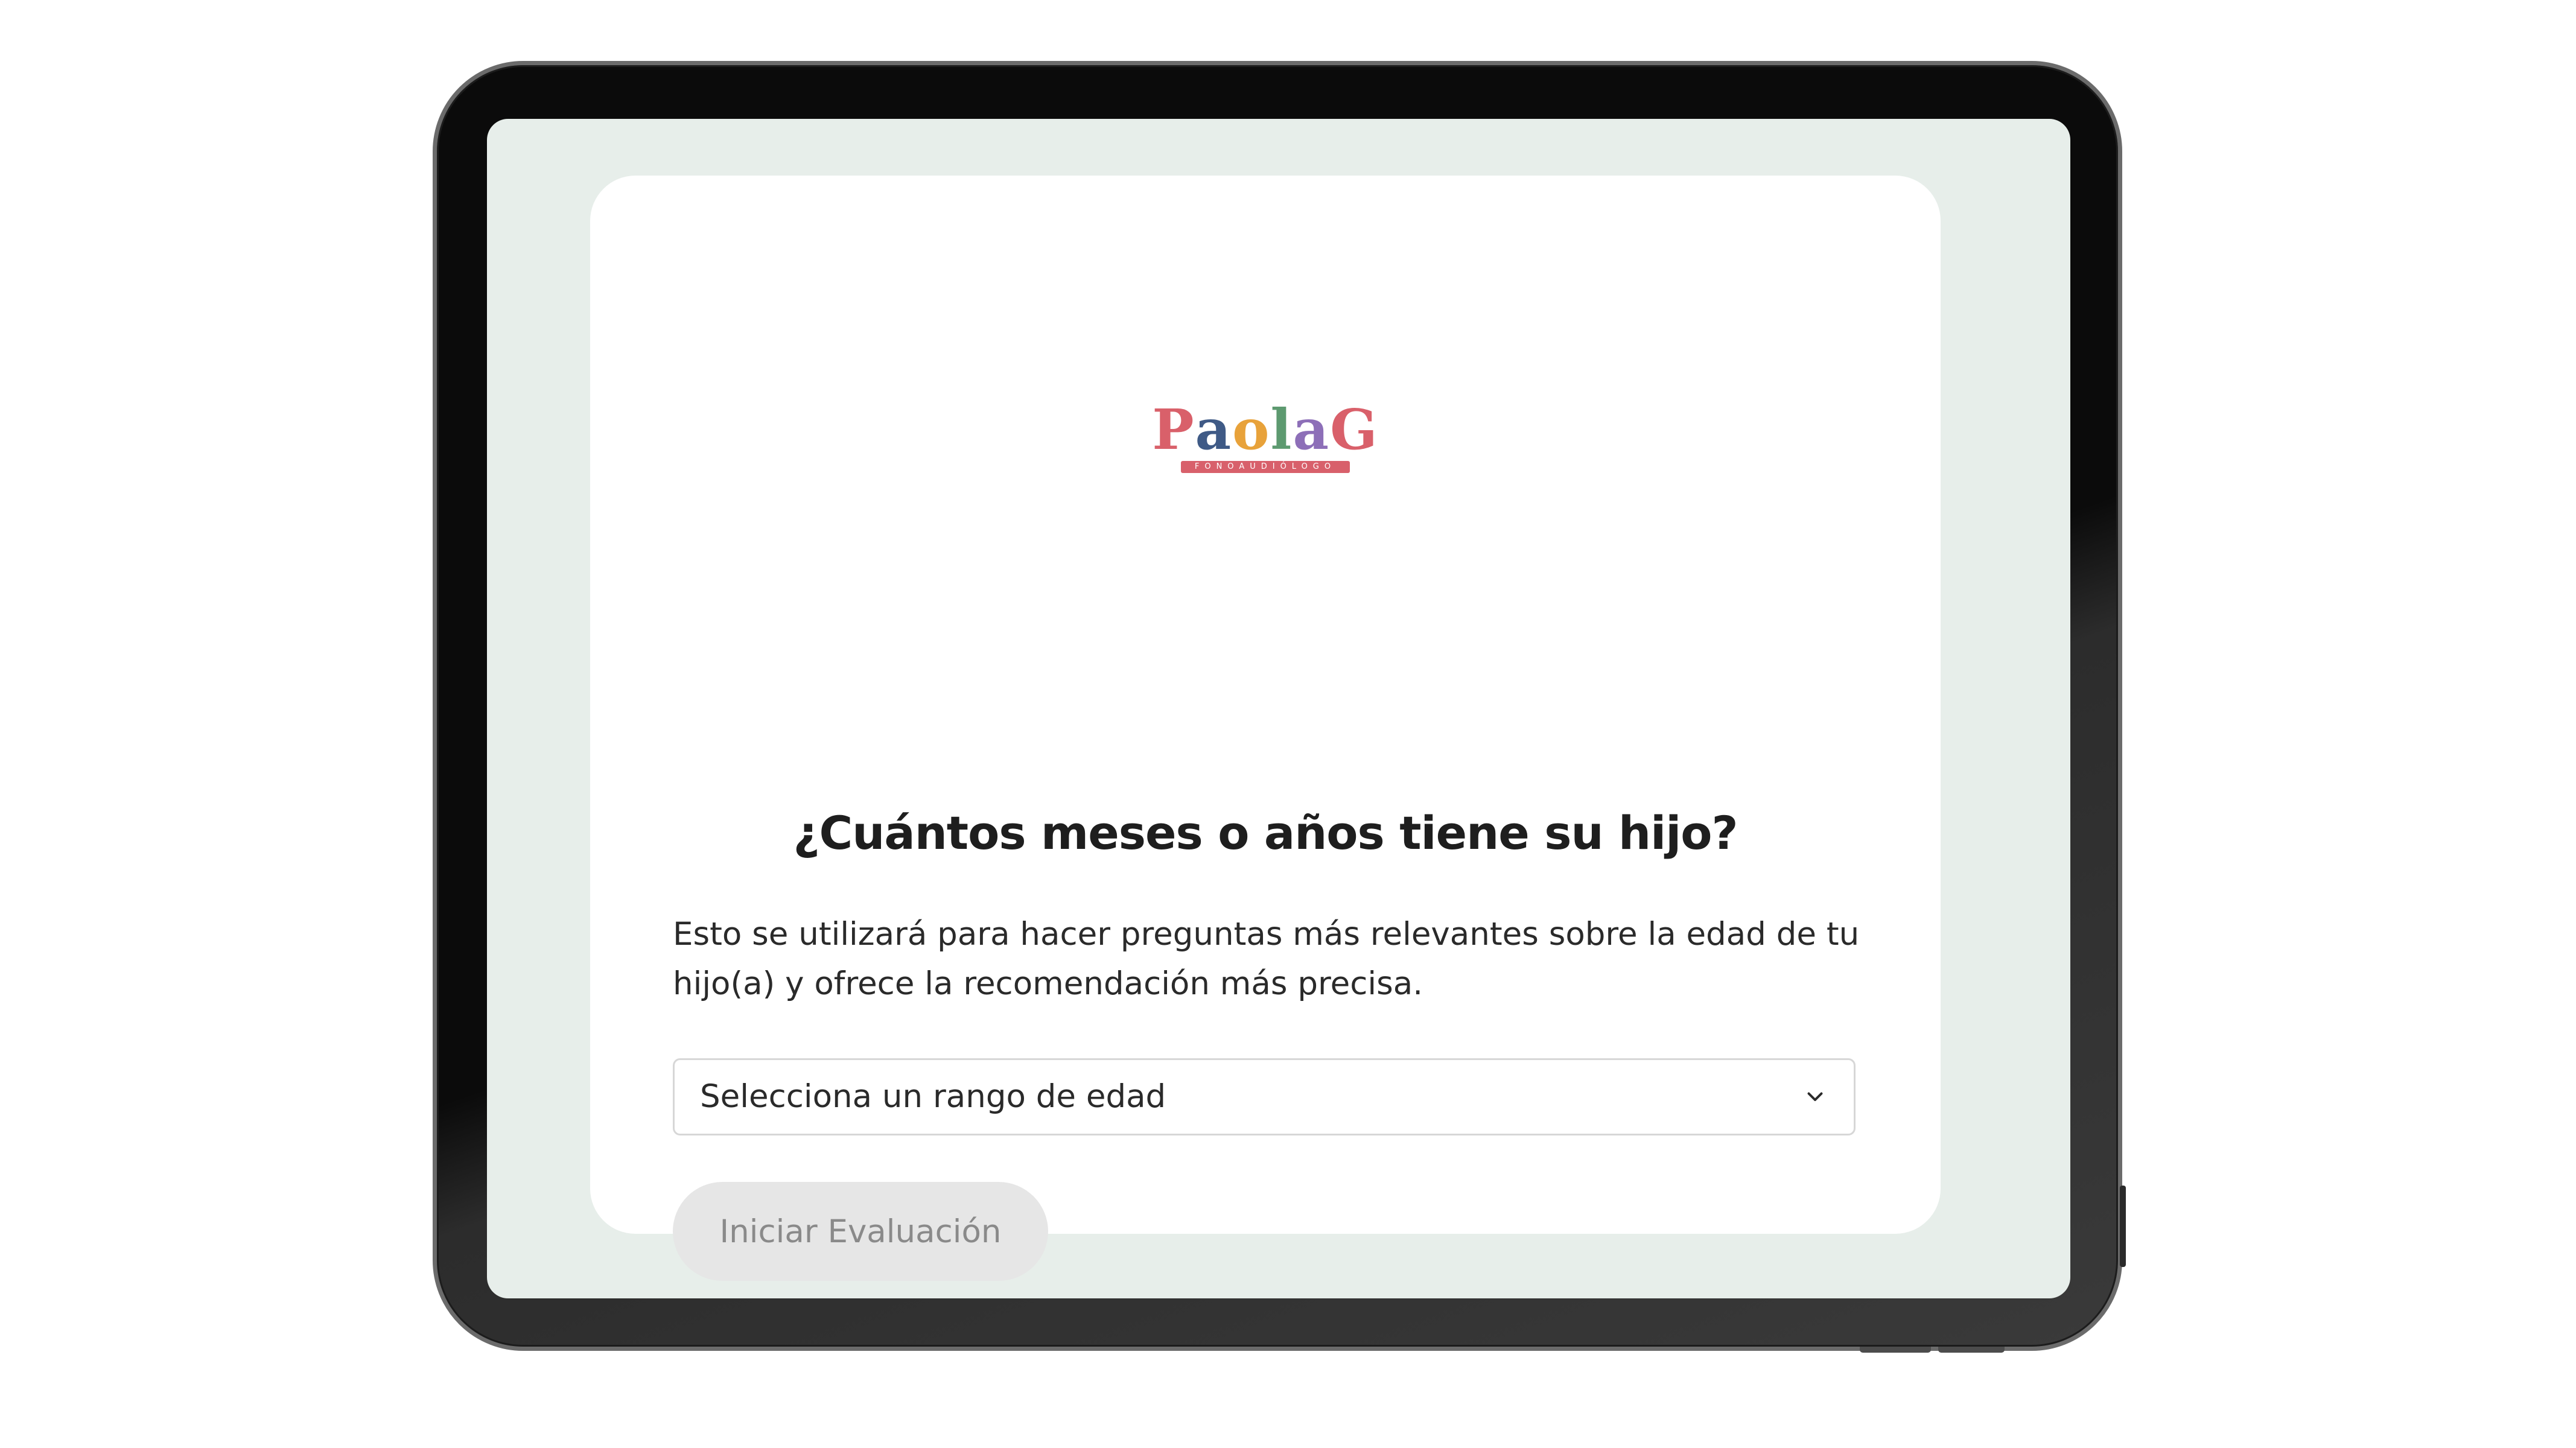 This screenshot has height=1448, width=2576. I want to click on brand-logo: PaolaG FONOAUDIÓLOGO, so click(1266, 438).